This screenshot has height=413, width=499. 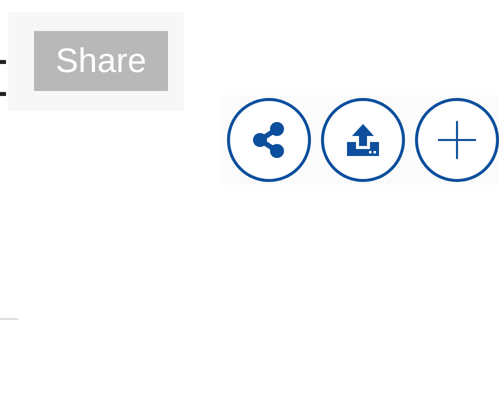 I want to click on add-button, so click(x=457, y=140).